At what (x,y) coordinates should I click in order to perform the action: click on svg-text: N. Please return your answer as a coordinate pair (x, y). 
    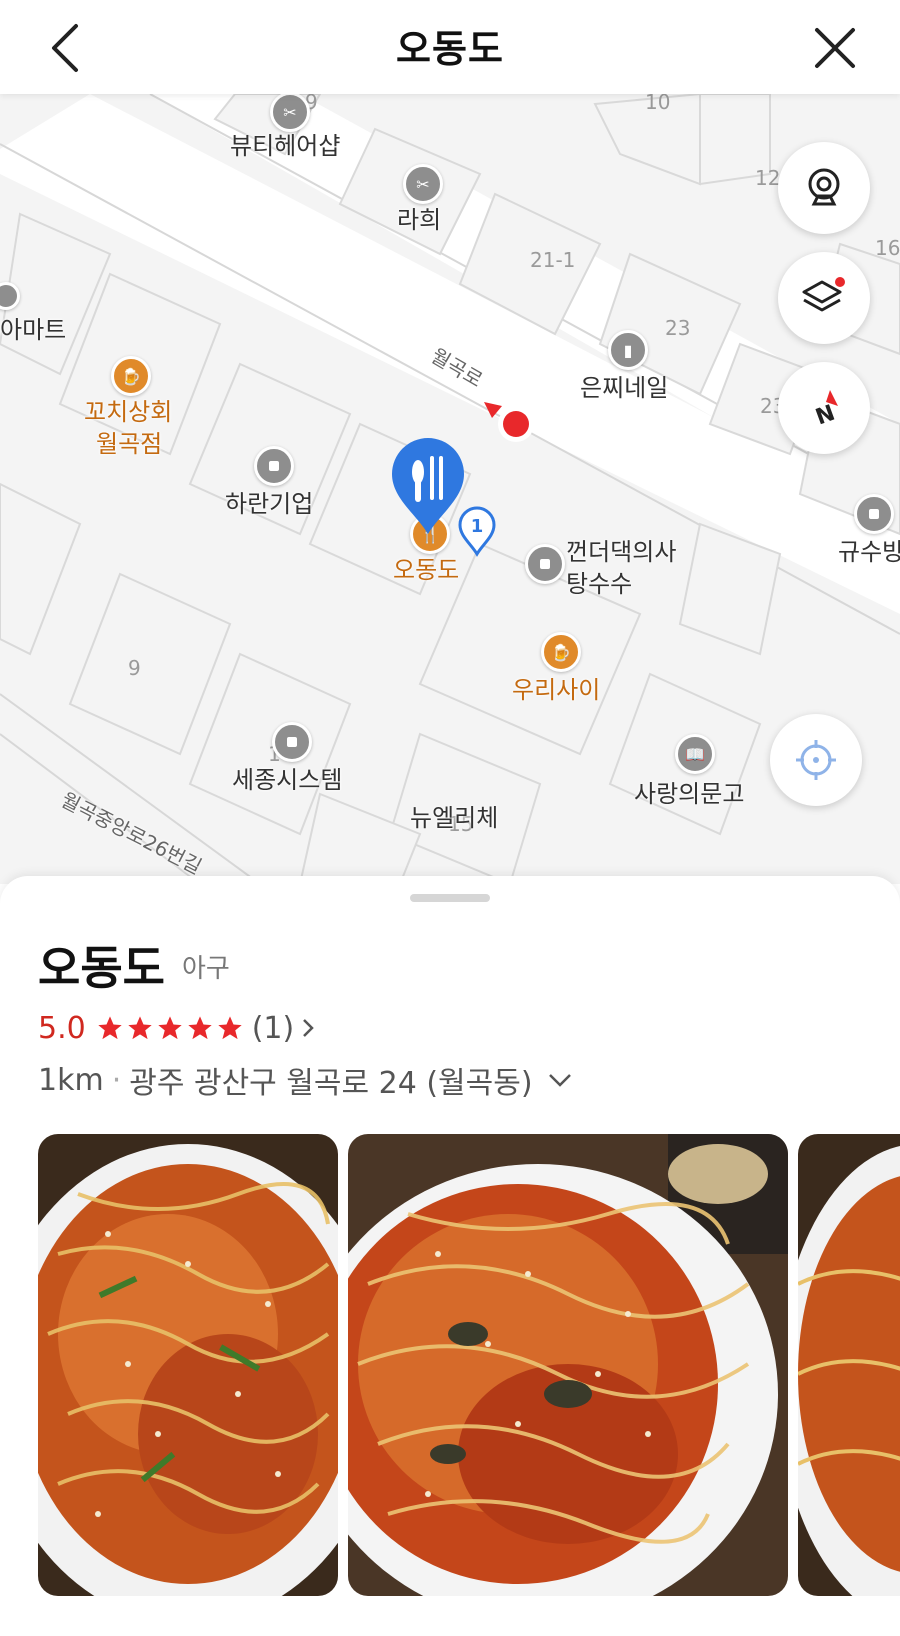
    Looking at the image, I should click on (825, 416).